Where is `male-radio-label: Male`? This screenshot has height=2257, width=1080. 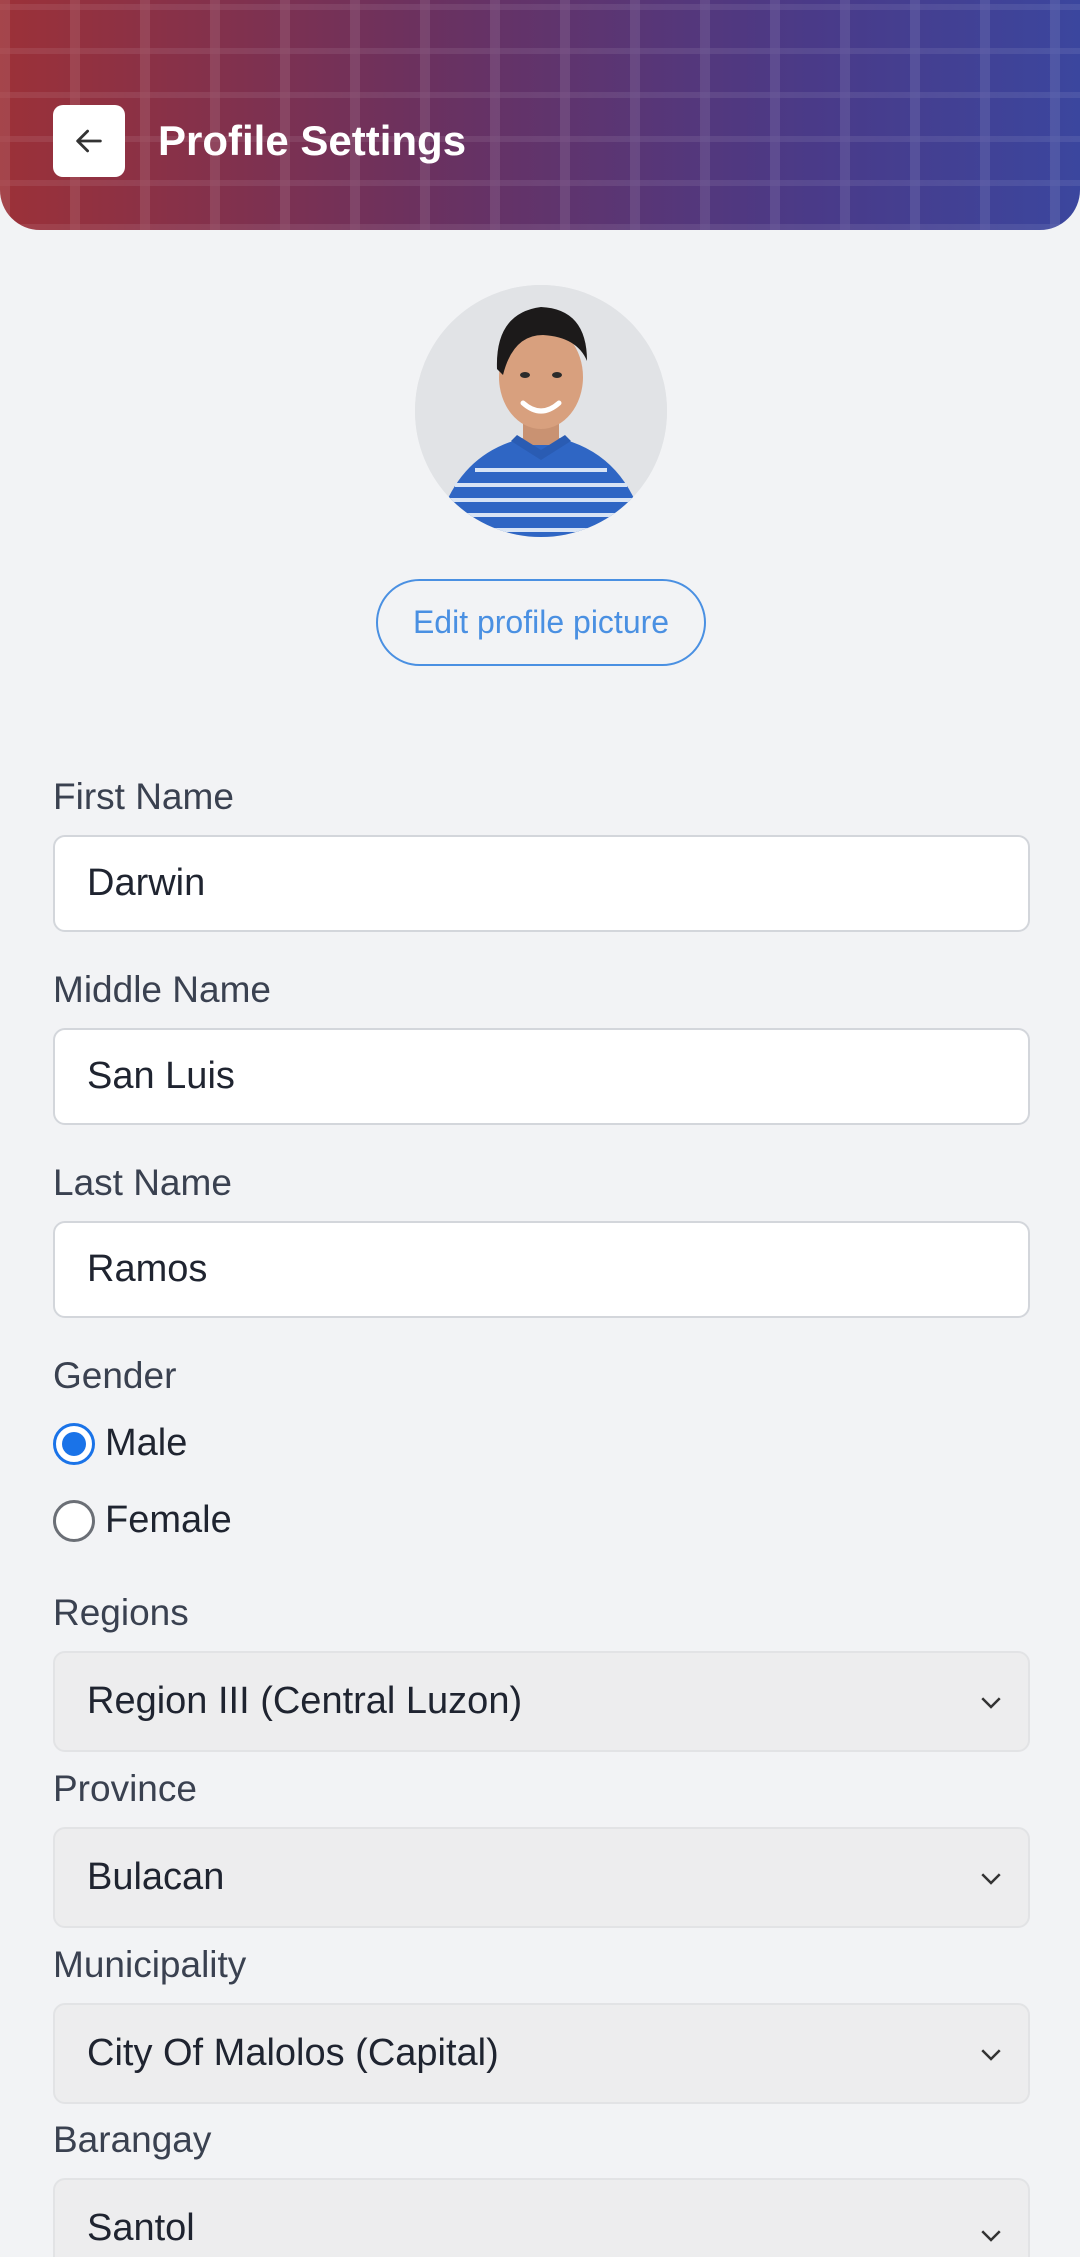 male-radio-label: Male is located at coordinates (146, 1443).